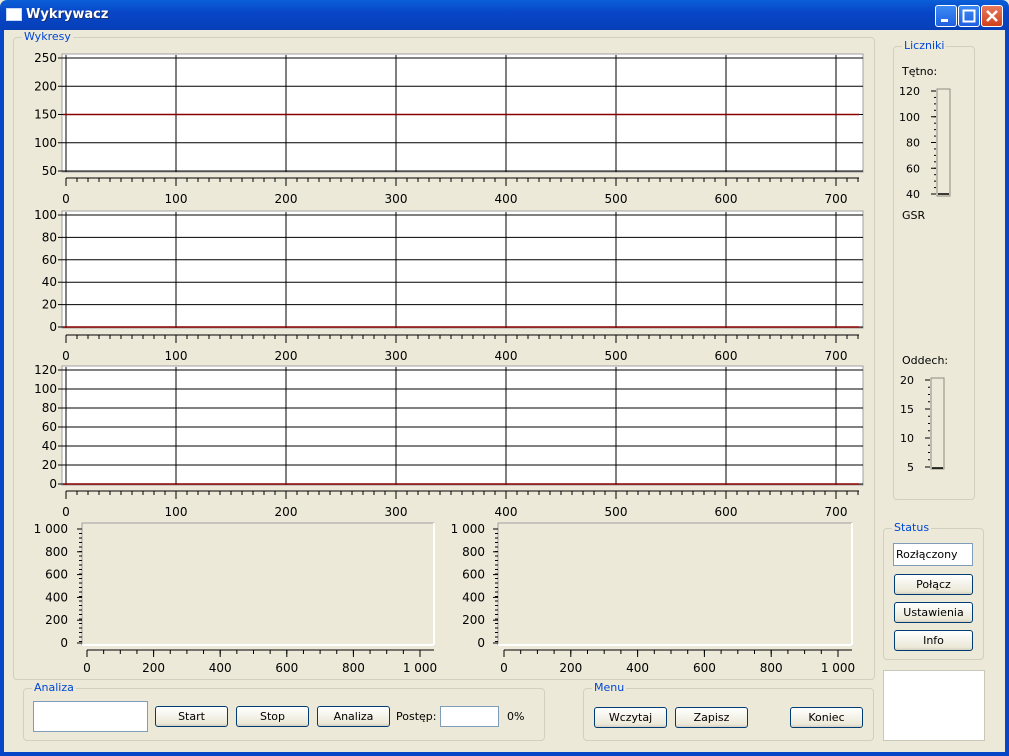 This screenshot has width=1009, height=756. Describe the element at coordinates (933, 640) in the screenshot. I see `info-button: Info` at that location.